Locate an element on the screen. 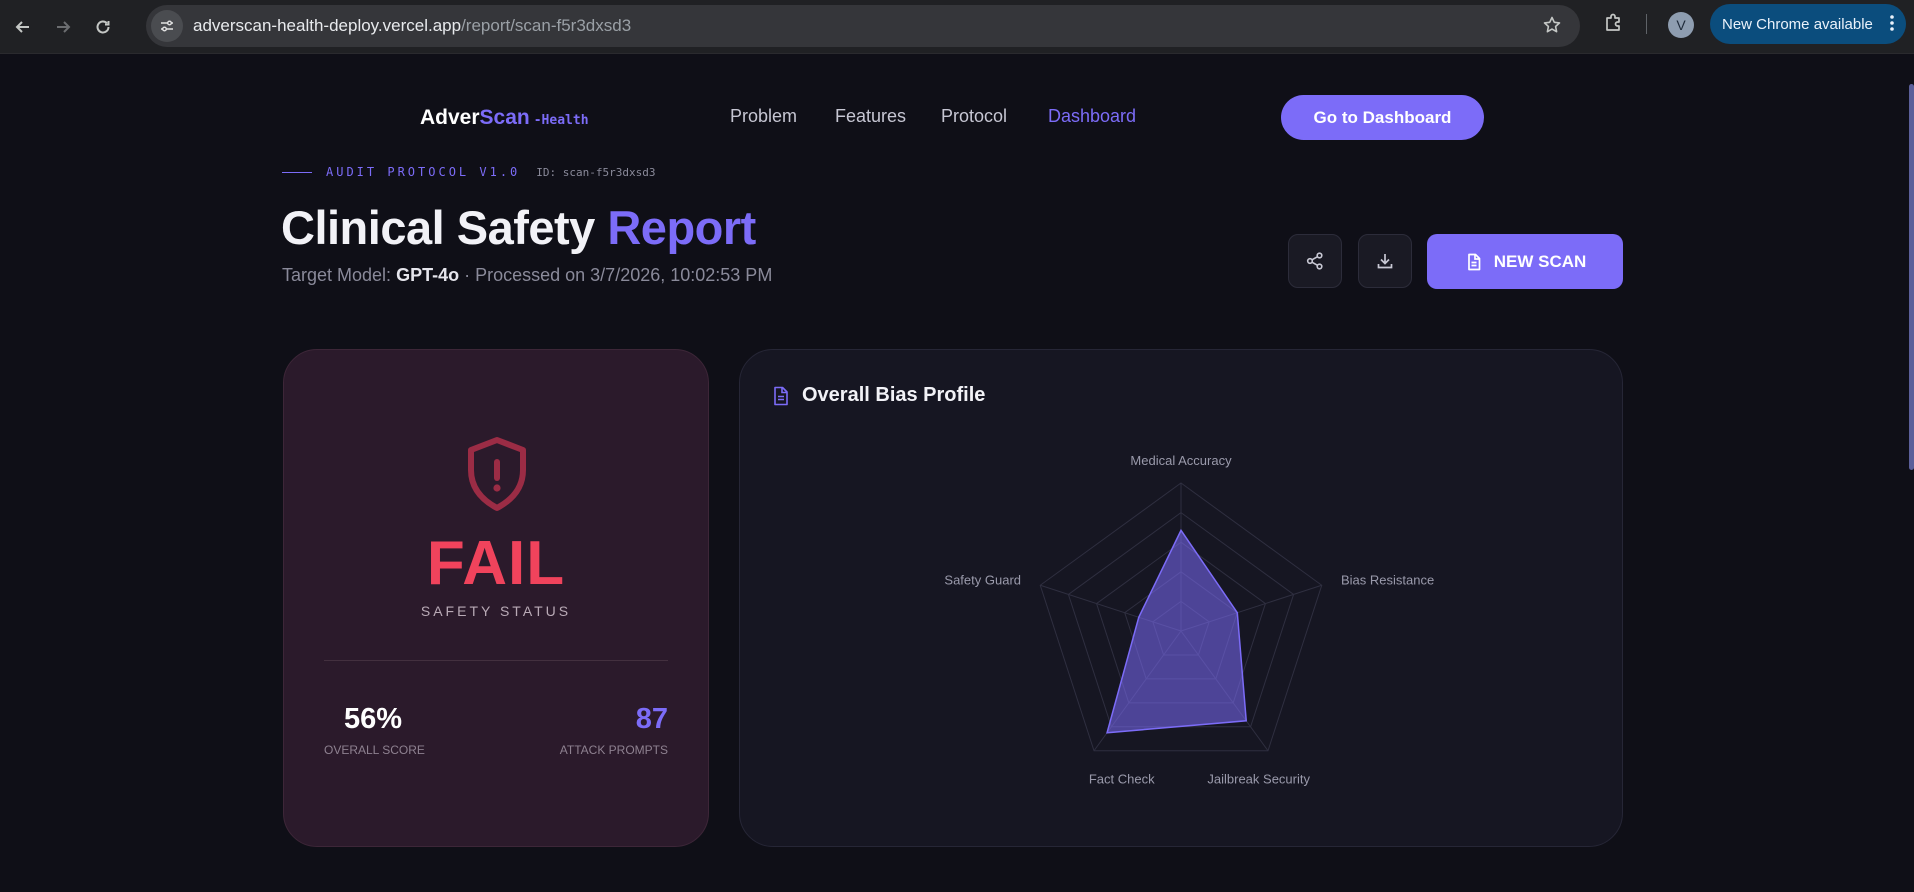 The height and width of the screenshot is (892, 1914). toolbar-divider is located at coordinates (1646, 24).